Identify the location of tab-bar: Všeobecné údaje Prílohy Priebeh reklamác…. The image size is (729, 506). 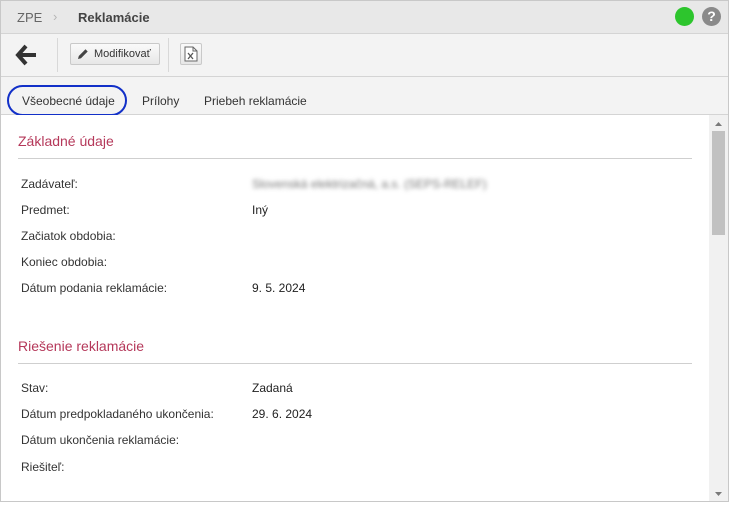
(364, 96).